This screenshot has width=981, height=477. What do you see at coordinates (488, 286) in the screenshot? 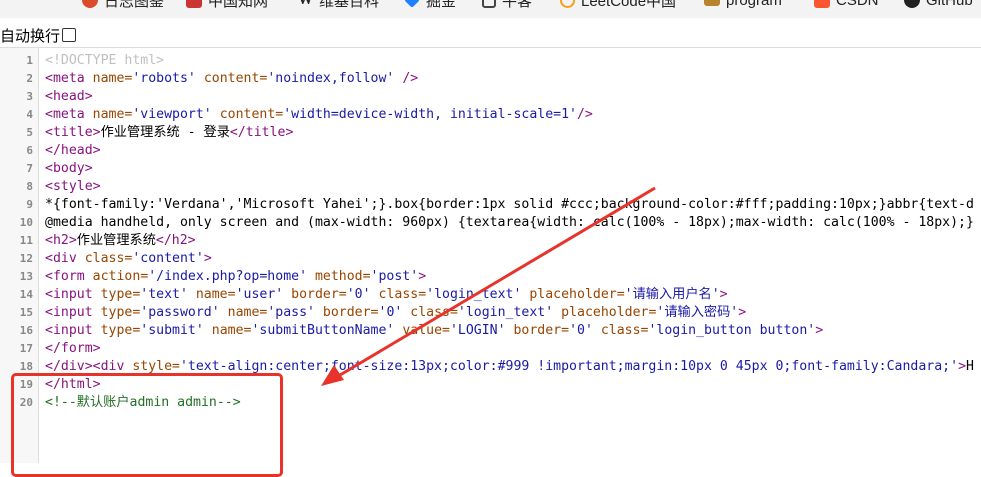
I see `red-arrow-annotation` at bounding box center [488, 286].